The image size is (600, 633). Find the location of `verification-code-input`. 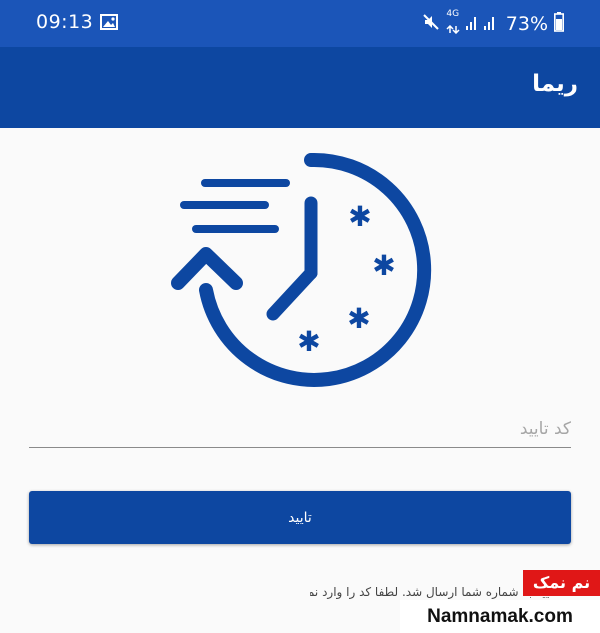

verification-code-input is located at coordinates (300, 426).